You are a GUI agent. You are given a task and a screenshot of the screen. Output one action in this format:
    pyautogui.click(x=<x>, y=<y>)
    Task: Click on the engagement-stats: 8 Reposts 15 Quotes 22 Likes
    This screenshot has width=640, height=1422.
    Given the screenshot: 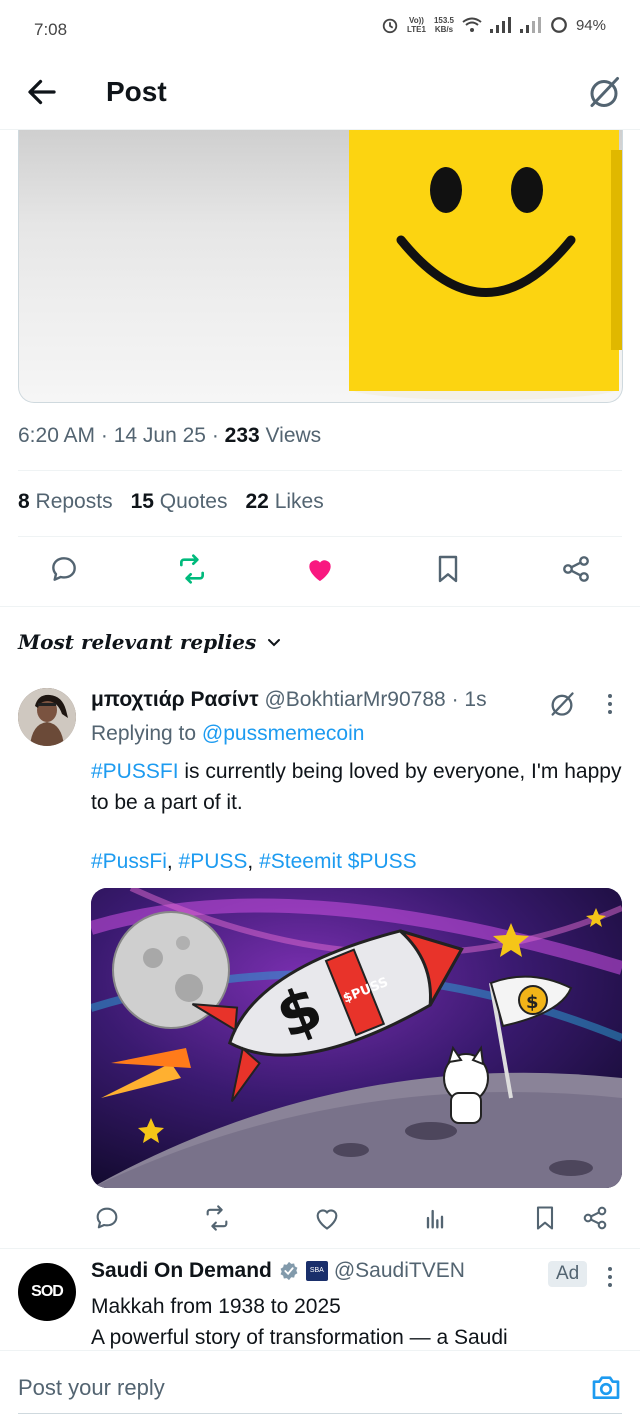 What is the action you would take?
    pyautogui.click(x=171, y=502)
    